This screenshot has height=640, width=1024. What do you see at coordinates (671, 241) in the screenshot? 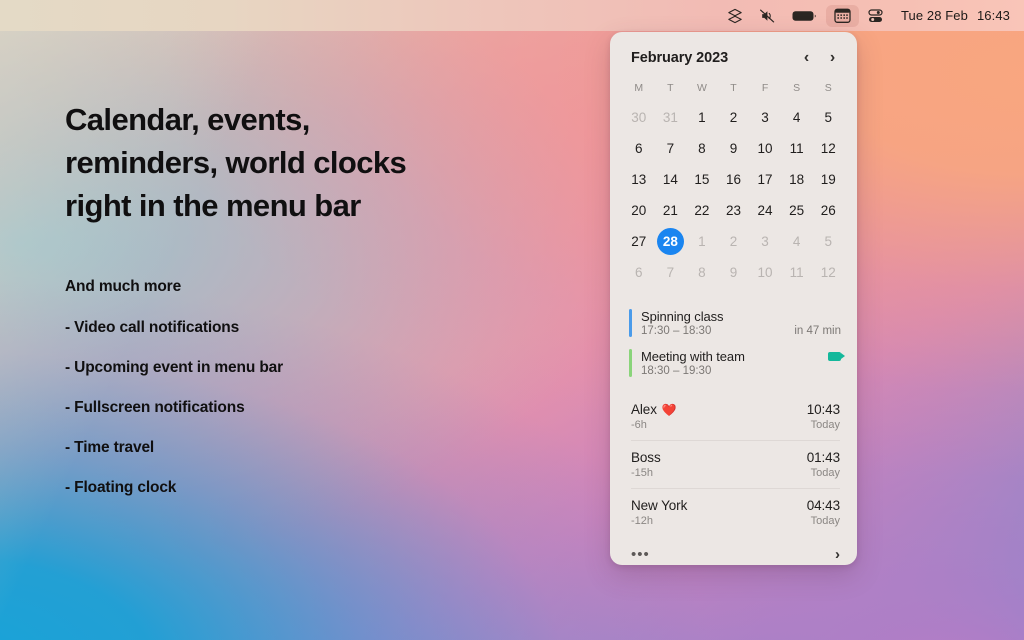
I see `calendar-day-today: 28` at bounding box center [671, 241].